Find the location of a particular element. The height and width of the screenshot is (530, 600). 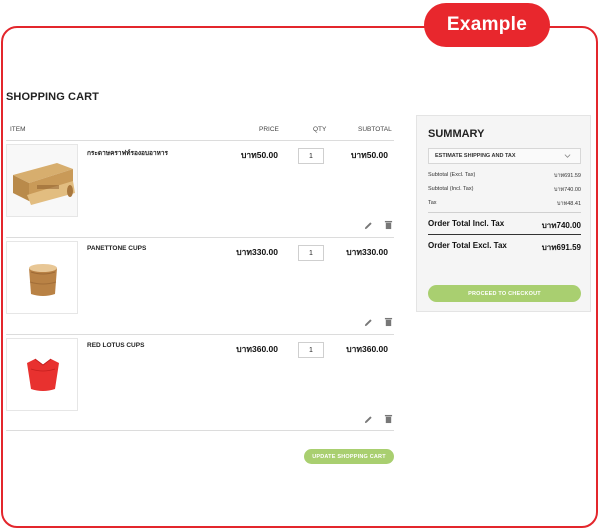

table-row: PANETTONE CUPS บาท330.00 1 บาท330.00 is located at coordinates (200, 286).